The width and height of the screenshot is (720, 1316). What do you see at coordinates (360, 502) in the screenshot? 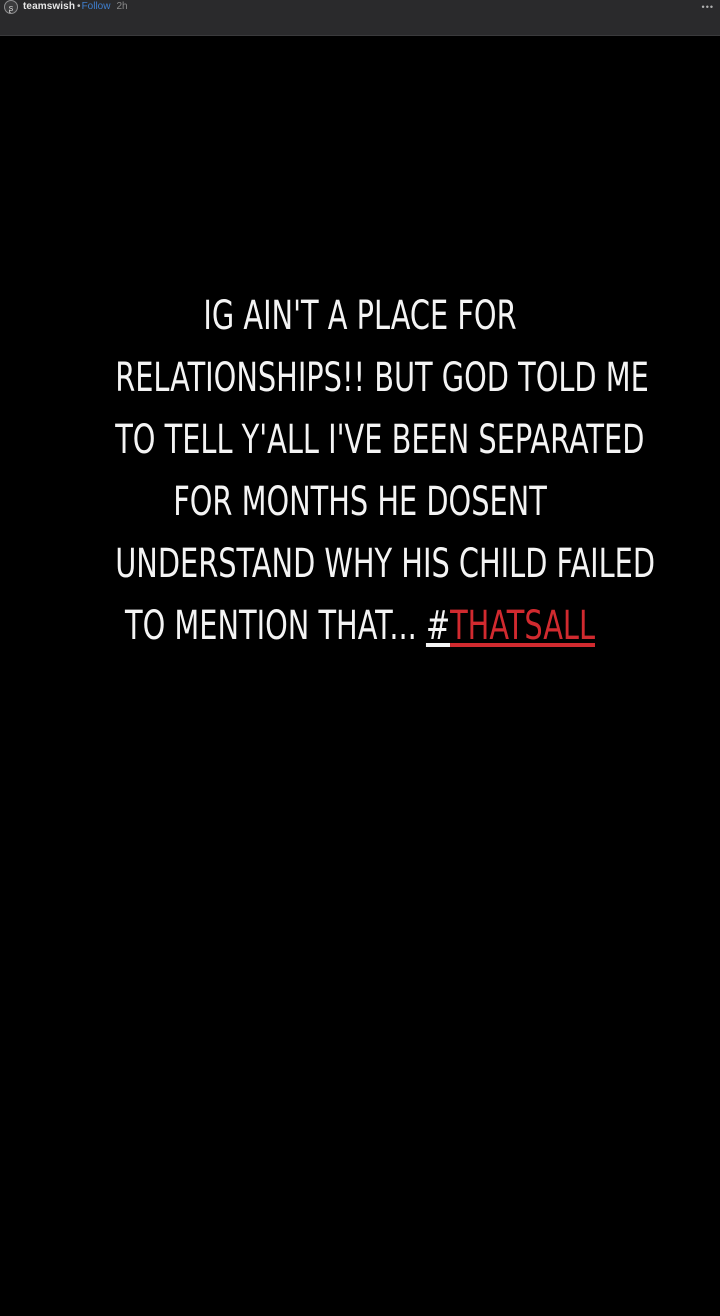
I see `story-line: FOR MONTHS HE DOSENT` at bounding box center [360, 502].